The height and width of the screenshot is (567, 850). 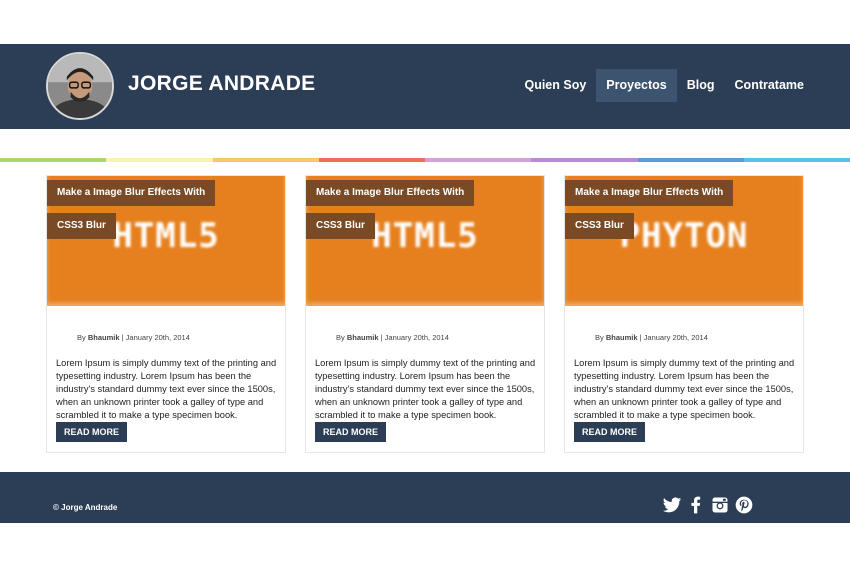 I want to click on site-title: JORGE ANDRADE, so click(x=221, y=84).